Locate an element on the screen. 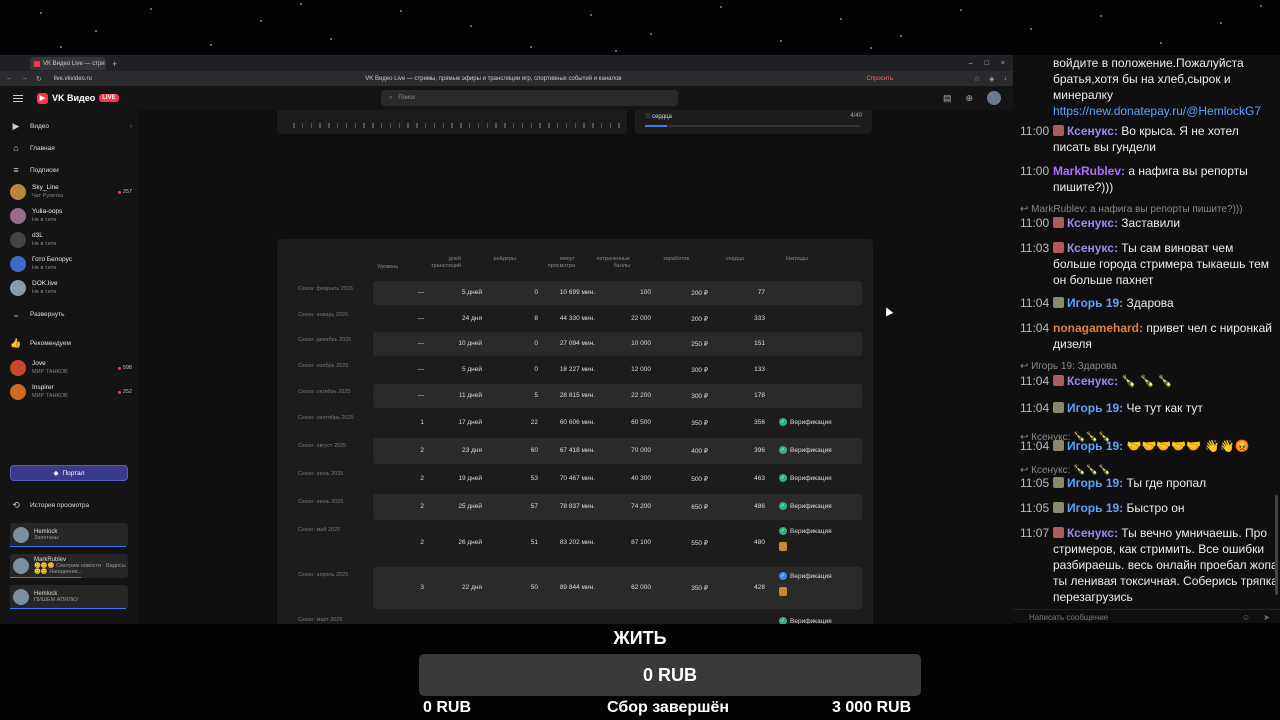 This screenshot has height=720, width=1280. video-icon: ▶ is located at coordinates (16, 126).